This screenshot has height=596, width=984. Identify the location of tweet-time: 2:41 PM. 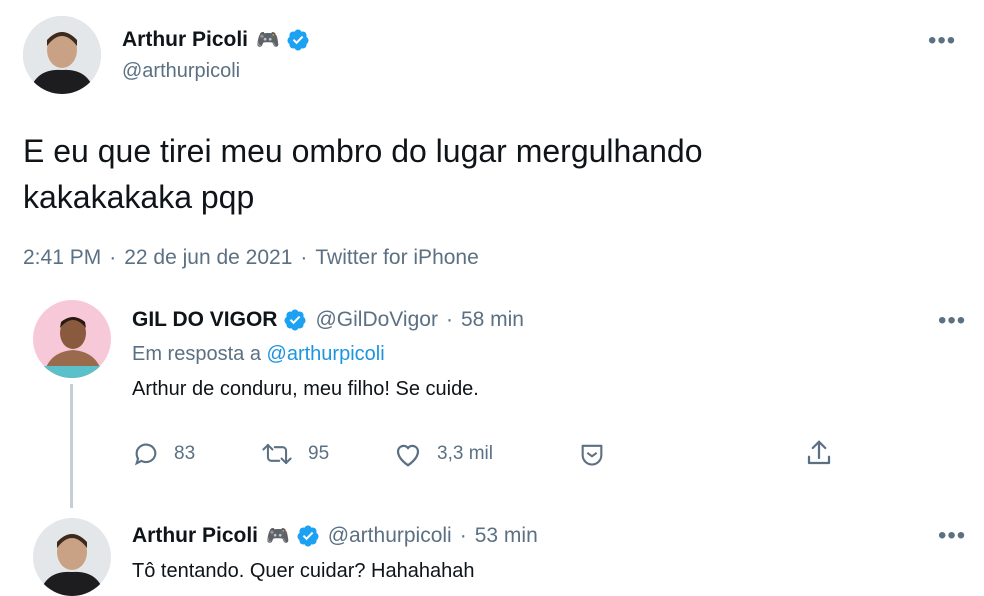
(62, 258).